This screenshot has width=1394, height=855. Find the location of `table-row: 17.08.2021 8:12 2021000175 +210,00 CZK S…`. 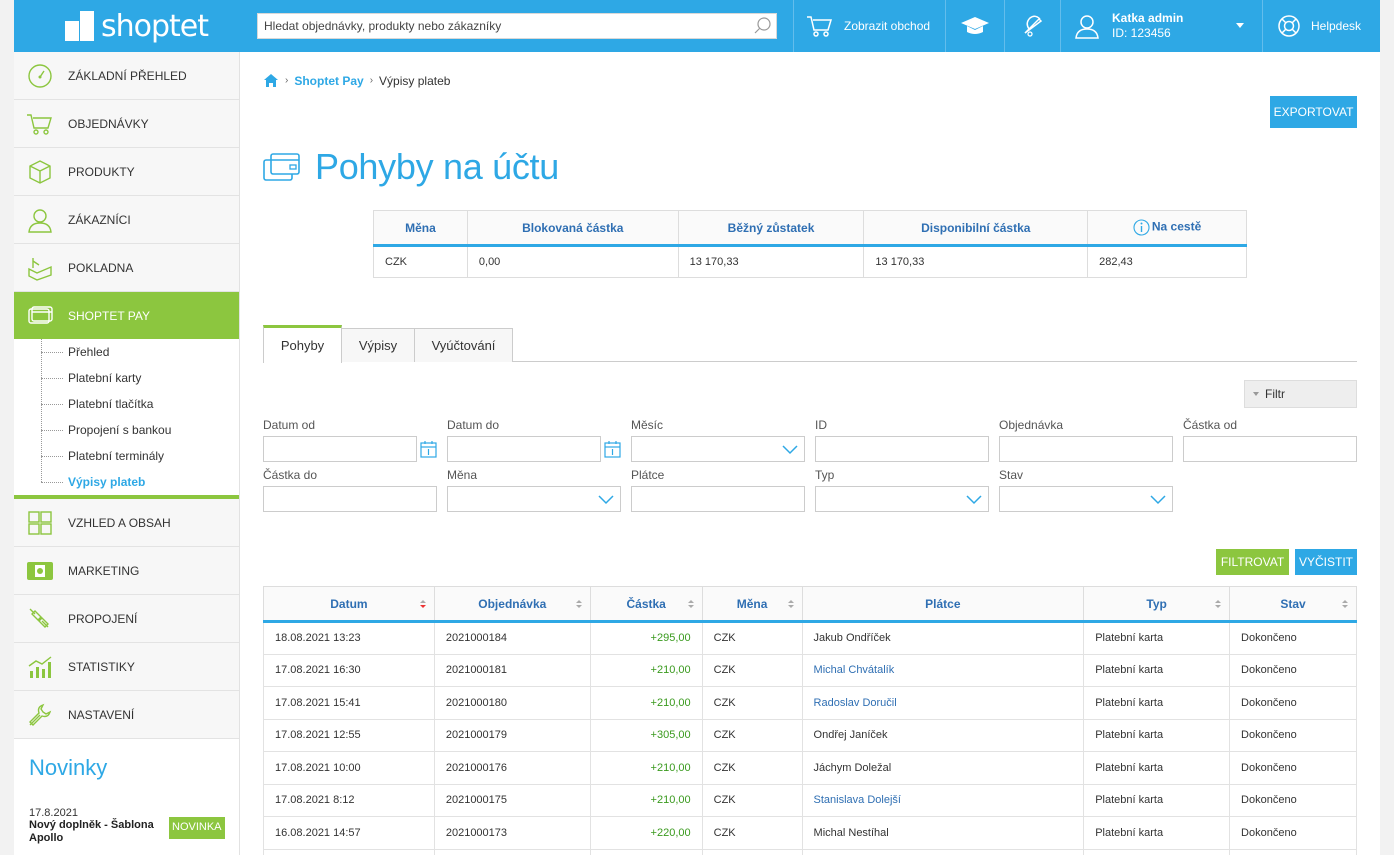

table-row: 17.08.2021 8:12 2021000175 +210,00 CZK S… is located at coordinates (810, 800).